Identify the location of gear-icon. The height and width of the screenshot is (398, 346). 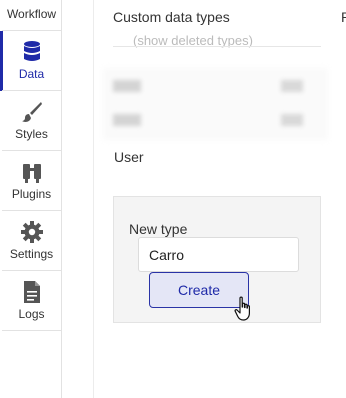
(32, 232).